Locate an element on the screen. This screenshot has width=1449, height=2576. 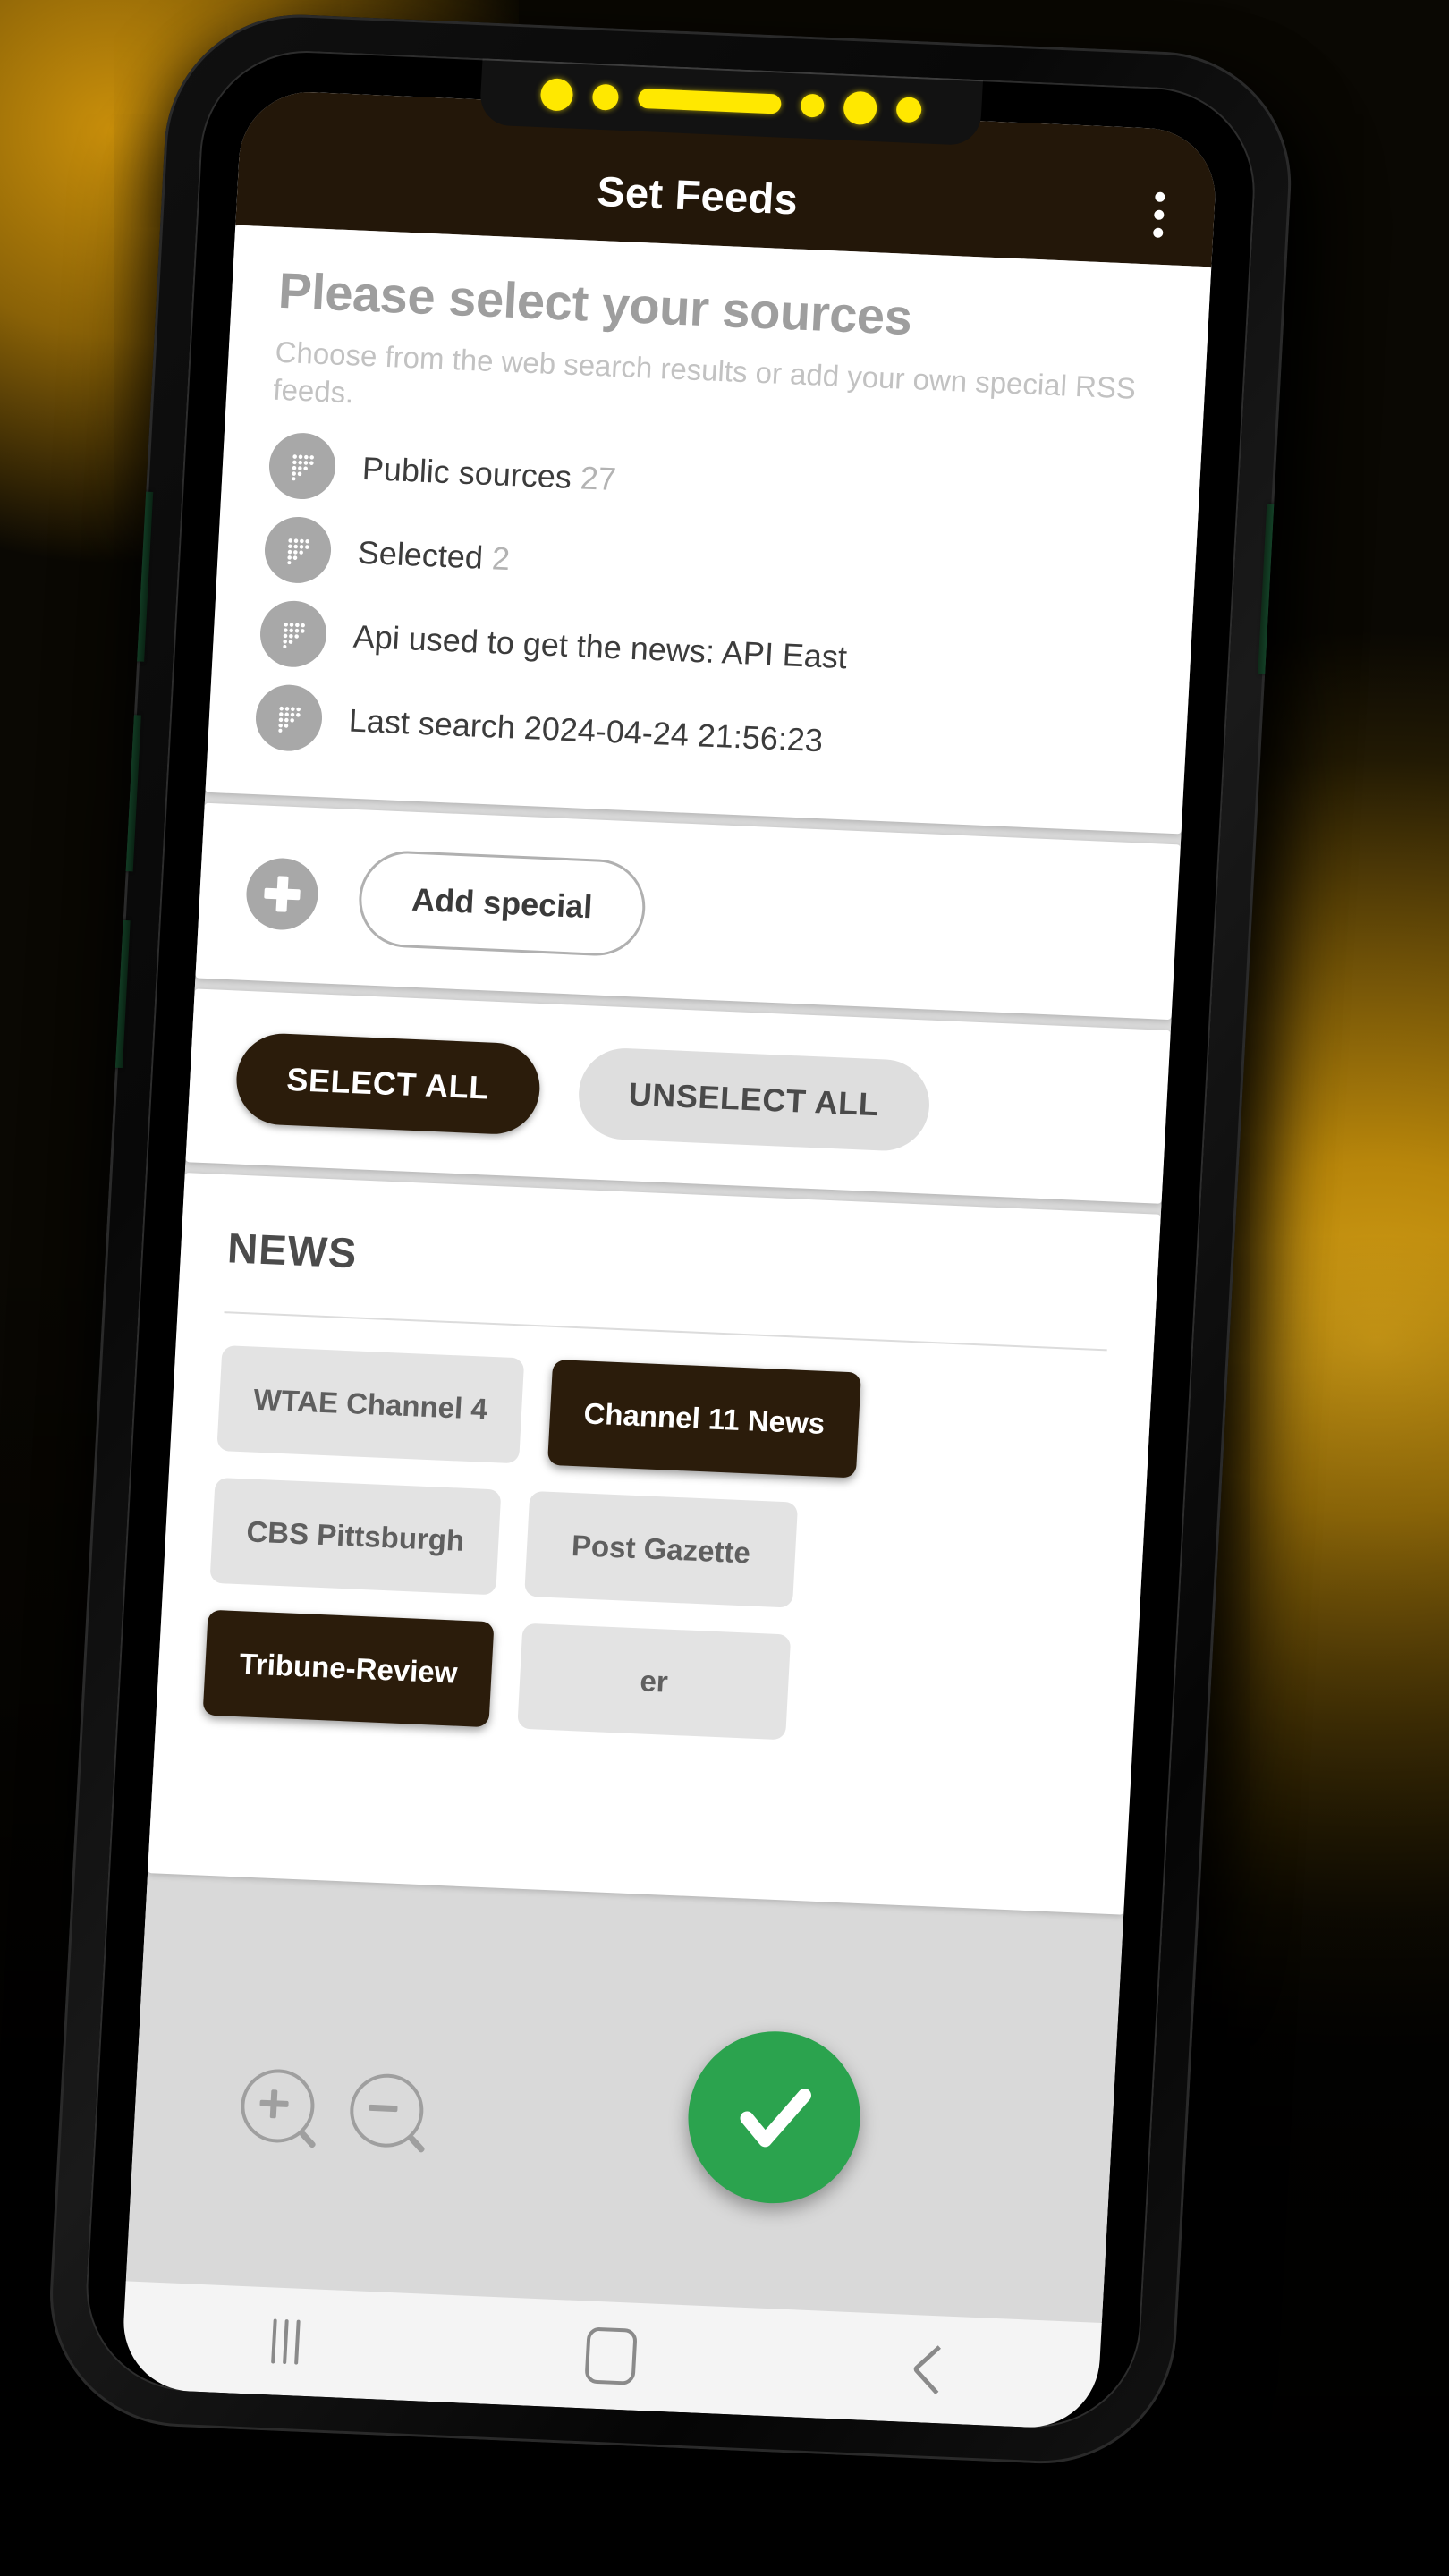
info-row-label: Selected 2 is located at coordinates (434, 556).